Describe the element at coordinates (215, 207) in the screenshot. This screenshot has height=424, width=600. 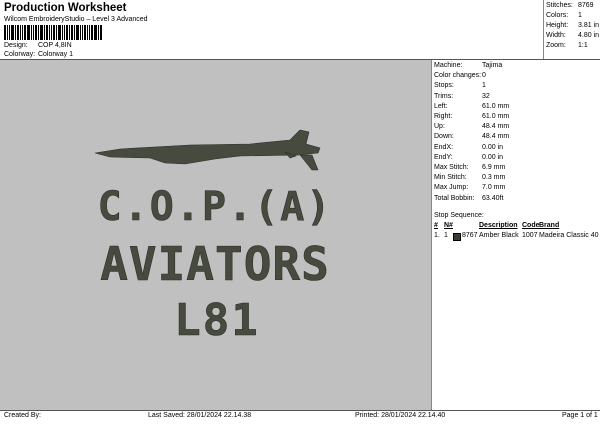
I see `design-line-1: C.O.P.(A)` at that location.